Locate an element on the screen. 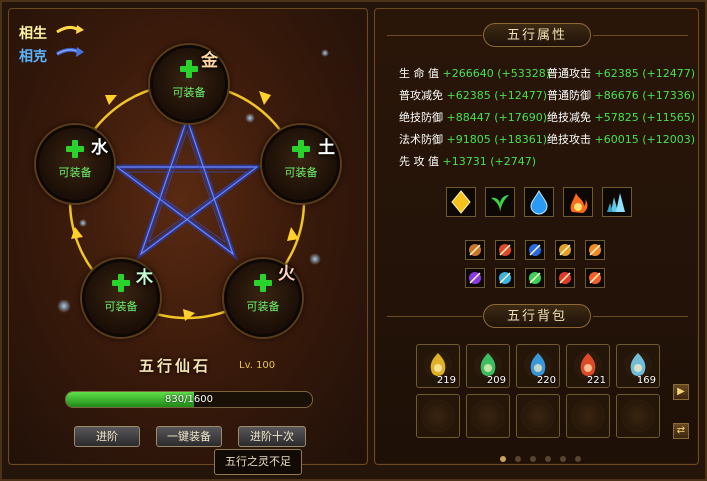 The width and height of the screenshot is (707, 481). metal-char: 金 is located at coordinates (209, 61).